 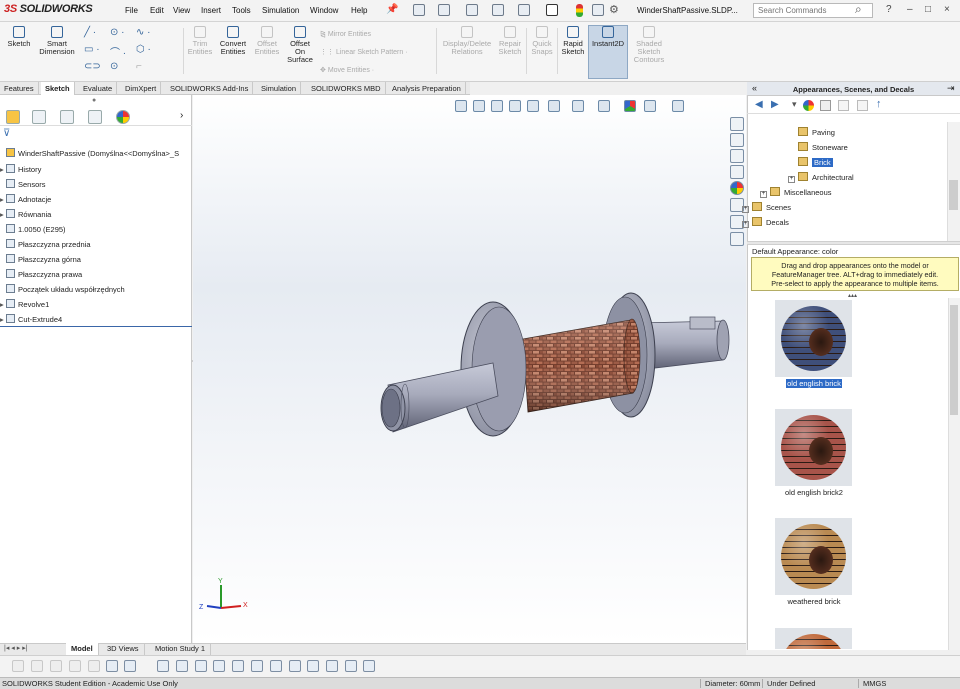 I want to click on menu-view: View, so click(x=181, y=10).